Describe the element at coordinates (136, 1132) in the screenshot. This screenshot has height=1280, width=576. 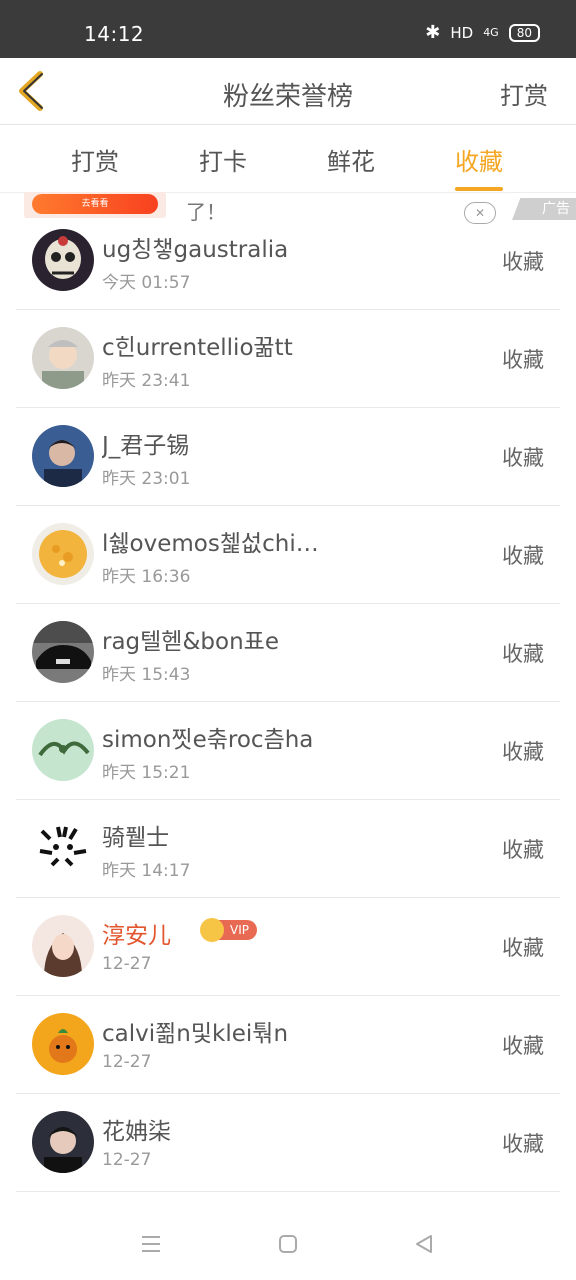
I see `user-name: 花姌柒` at that location.